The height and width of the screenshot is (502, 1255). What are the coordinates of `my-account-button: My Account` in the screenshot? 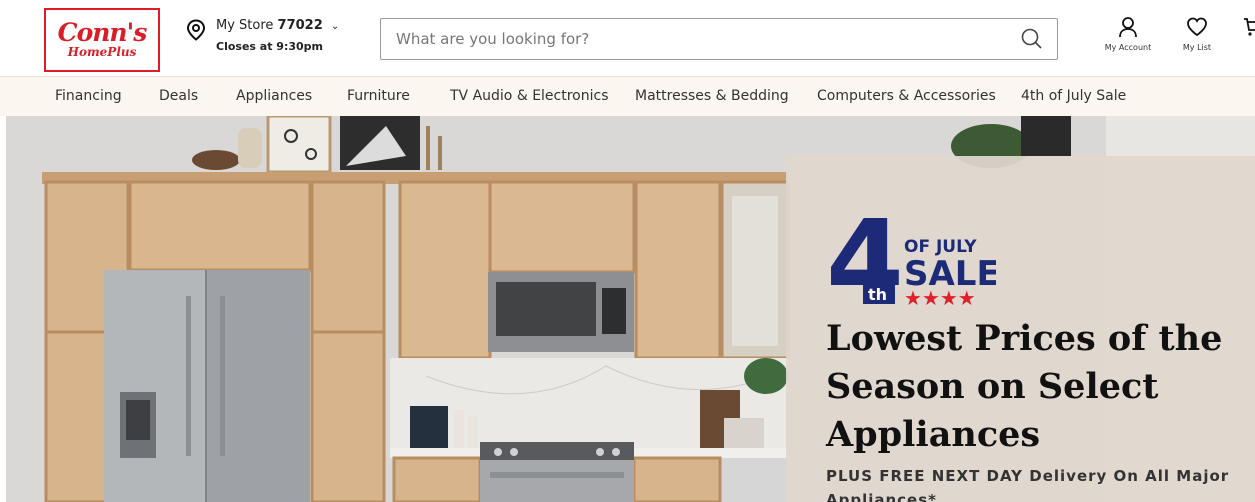 It's located at (1128, 34).